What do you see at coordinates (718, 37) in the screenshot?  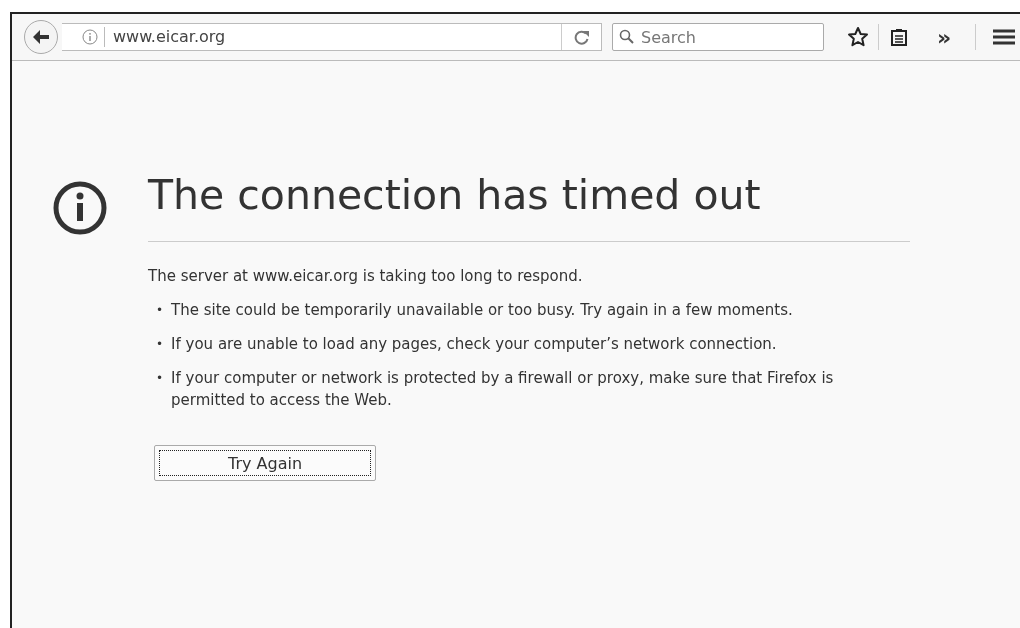 I see `search-field: Search` at bounding box center [718, 37].